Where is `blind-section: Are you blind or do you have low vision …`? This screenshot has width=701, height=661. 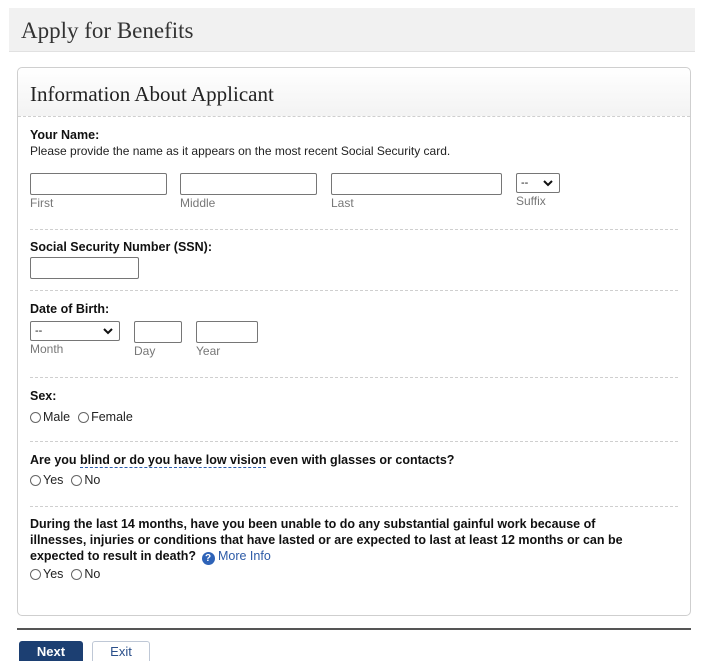
blind-section: Are you blind or do you have low vision … is located at coordinates (354, 479).